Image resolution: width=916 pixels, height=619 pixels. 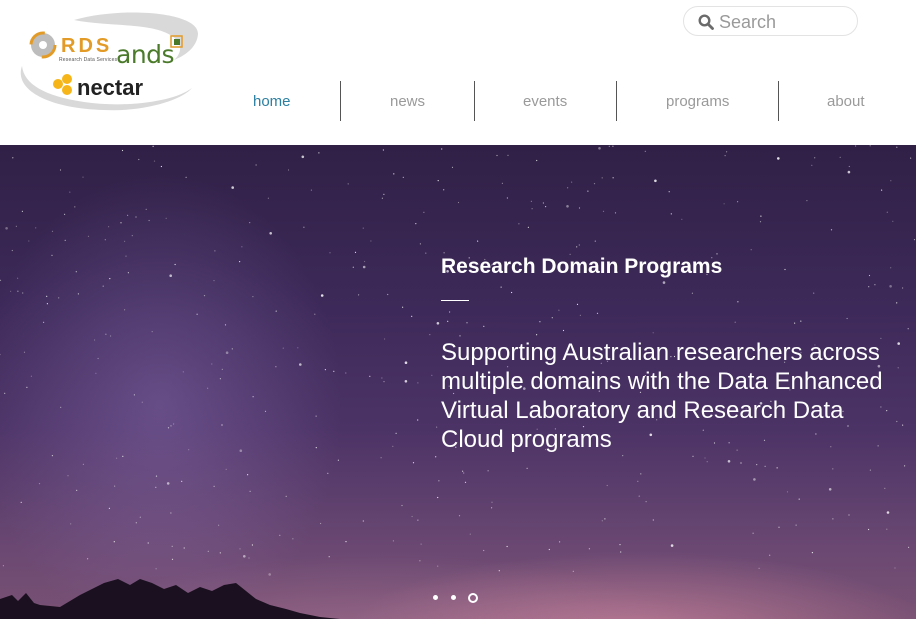 What do you see at coordinates (272, 101) in the screenshot?
I see `nav-item-home: home` at bounding box center [272, 101].